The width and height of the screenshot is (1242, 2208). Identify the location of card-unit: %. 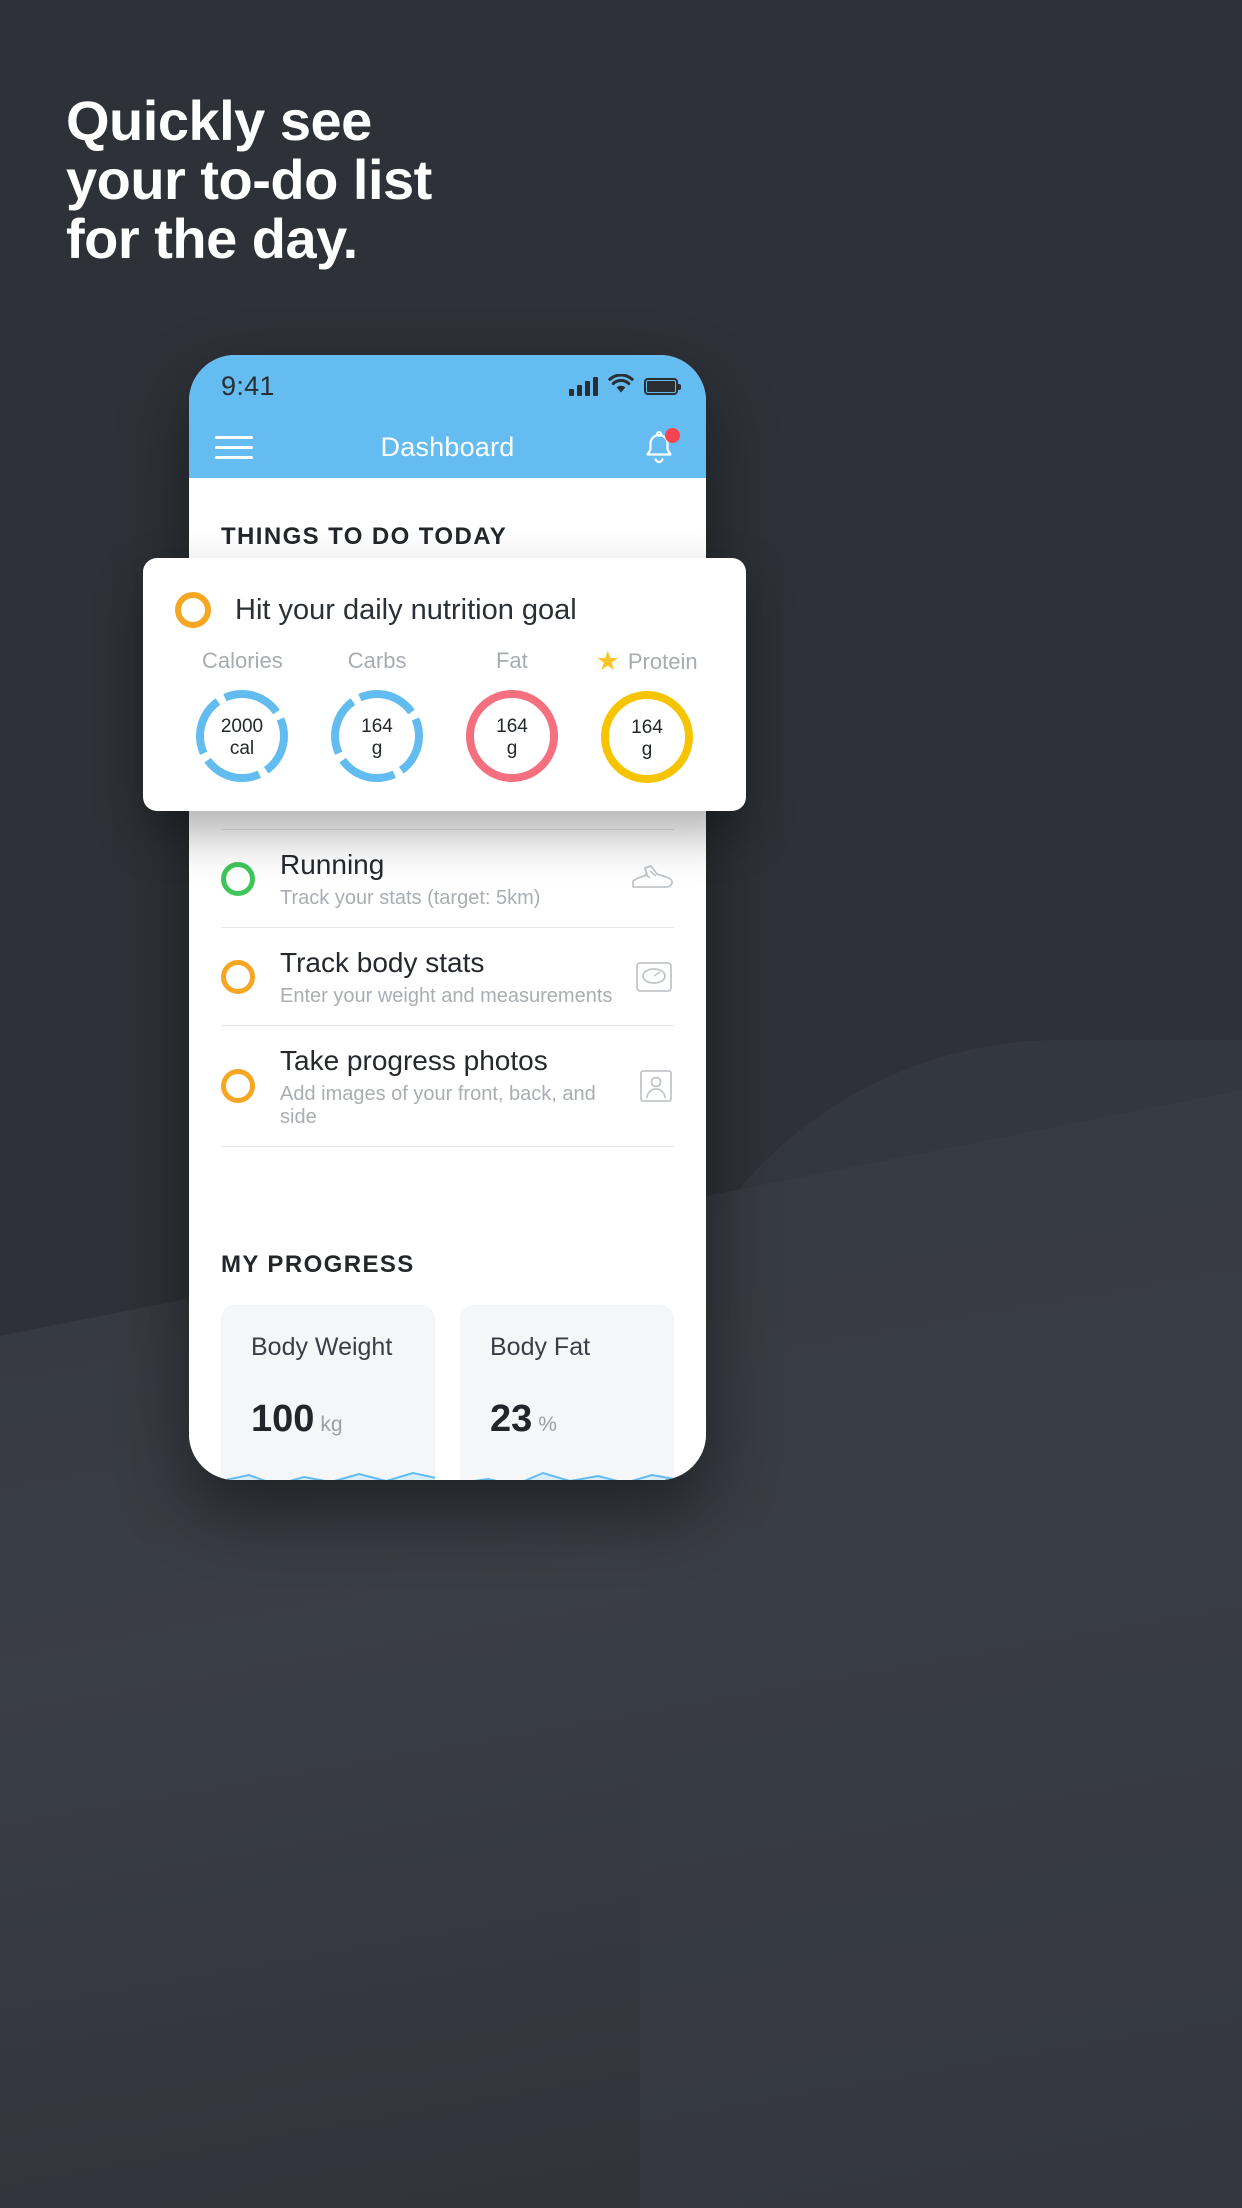
(547, 1424).